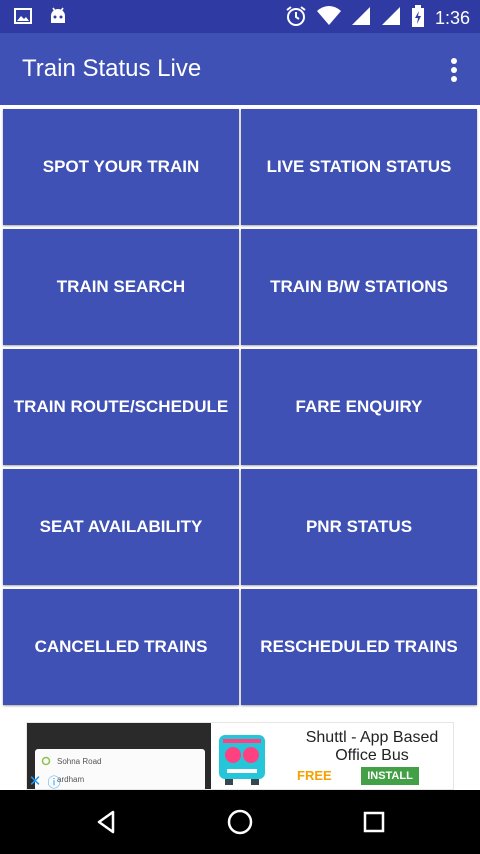 Image resolution: width=480 pixels, height=854 pixels. What do you see at coordinates (121, 287) in the screenshot?
I see `train-search-button: TRAIN SEARCH` at bounding box center [121, 287].